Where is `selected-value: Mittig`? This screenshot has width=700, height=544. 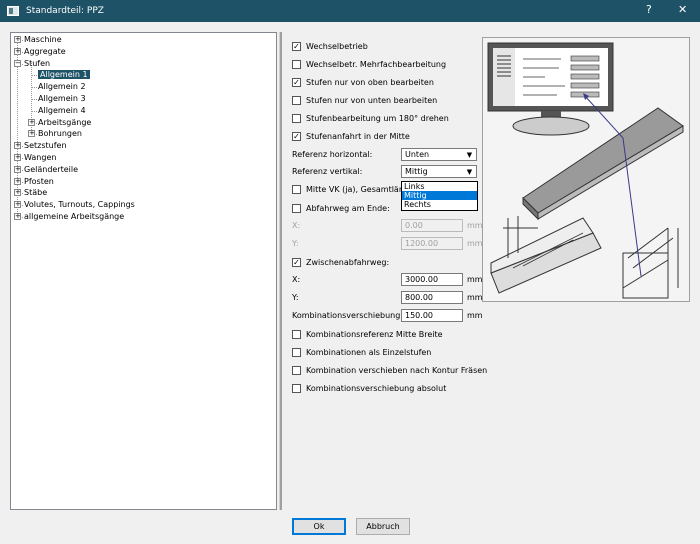 selected-value: Mittig is located at coordinates (416, 171).